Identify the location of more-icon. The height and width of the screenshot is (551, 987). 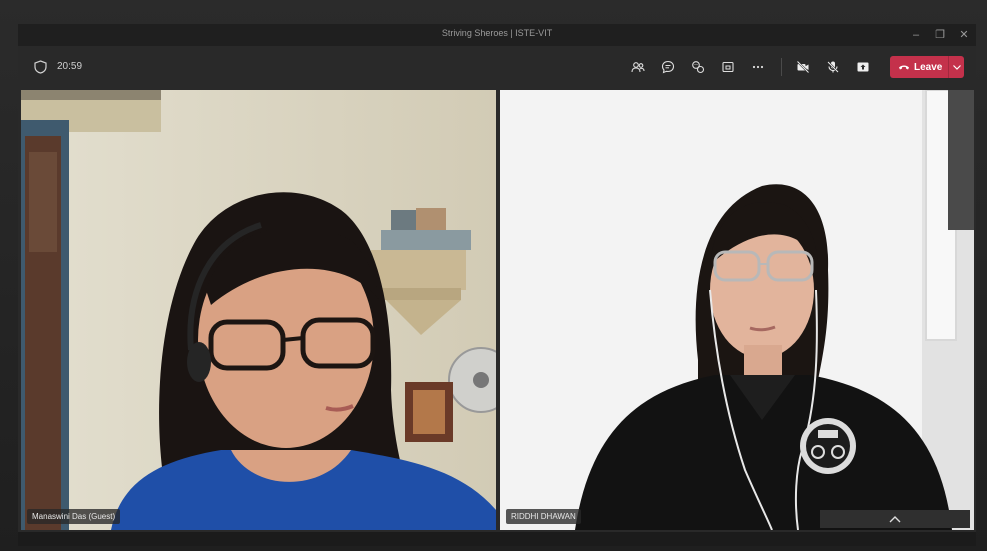
(758, 67).